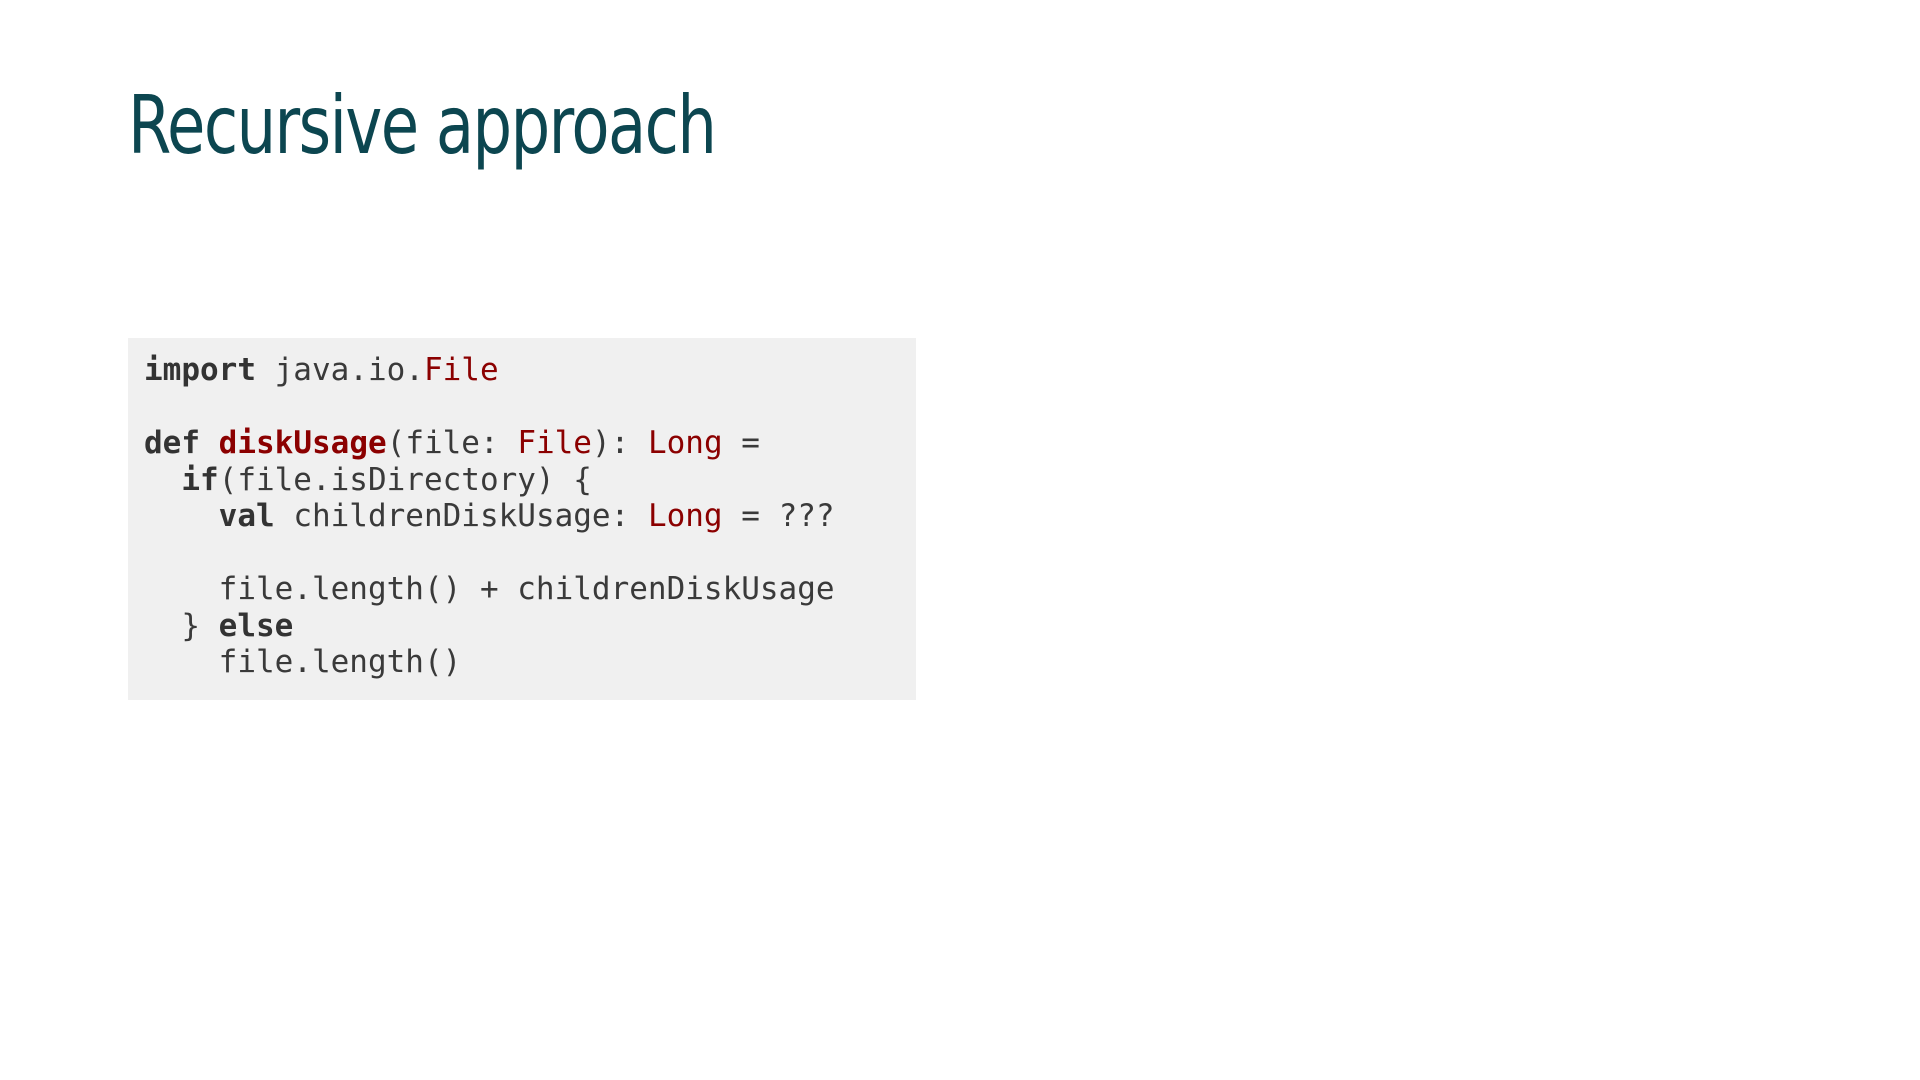 The width and height of the screenshot is (1920, 1080). Describe the element at coordinates (405, 479) in the screenshot. I see `code-token-tx: (file.isDirectory) {` at that location.